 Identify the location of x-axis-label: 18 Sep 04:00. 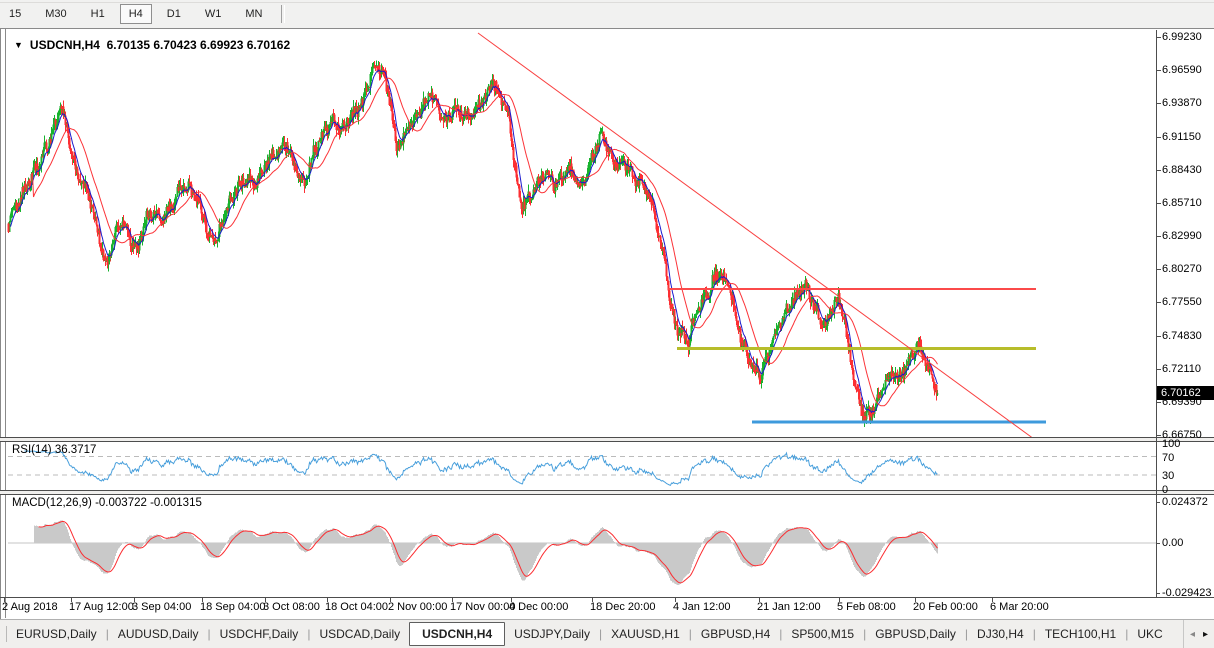
(233, 607).